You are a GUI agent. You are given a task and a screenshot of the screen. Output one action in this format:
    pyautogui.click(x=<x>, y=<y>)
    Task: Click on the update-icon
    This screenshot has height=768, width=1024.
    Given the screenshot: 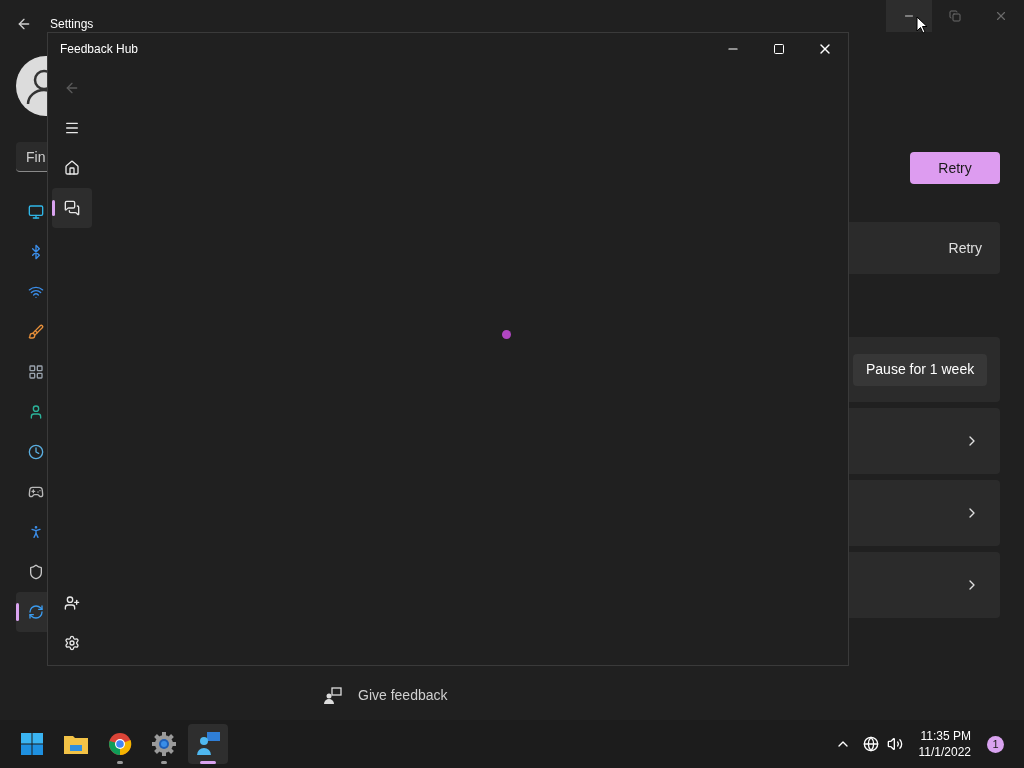 What is the action you would take?
    pyautogui.click(x=36, y=612)
    